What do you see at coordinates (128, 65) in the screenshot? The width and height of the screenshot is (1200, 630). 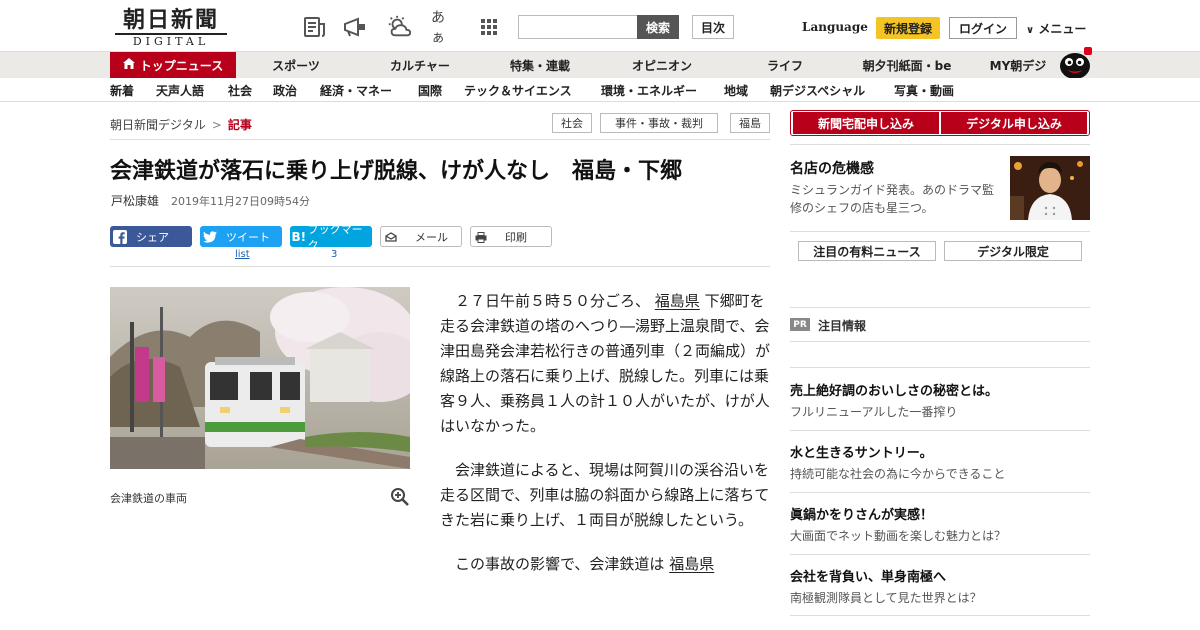 I see `home-icon` at bounding box center [128, 65].